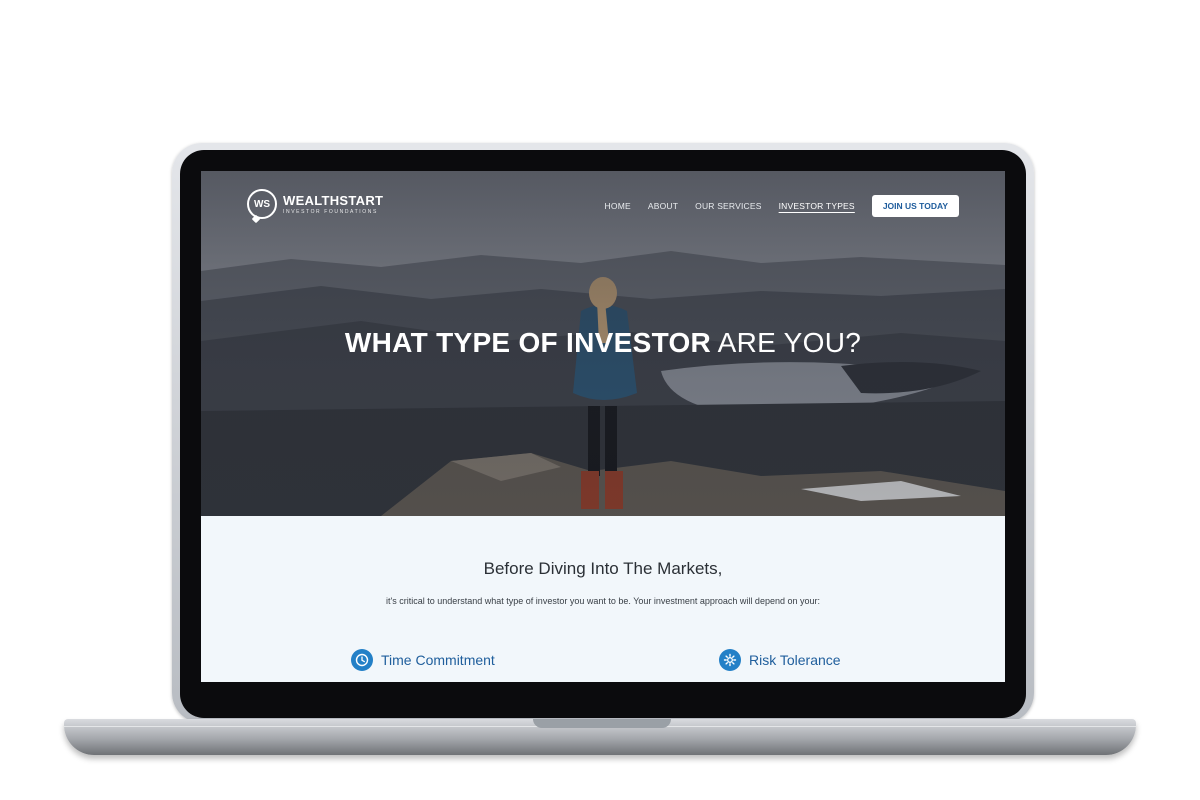  Describe the element at coordinates (728, 206) in the screenshot. I see `nav-our-services: OUR SERVICES` at that location.